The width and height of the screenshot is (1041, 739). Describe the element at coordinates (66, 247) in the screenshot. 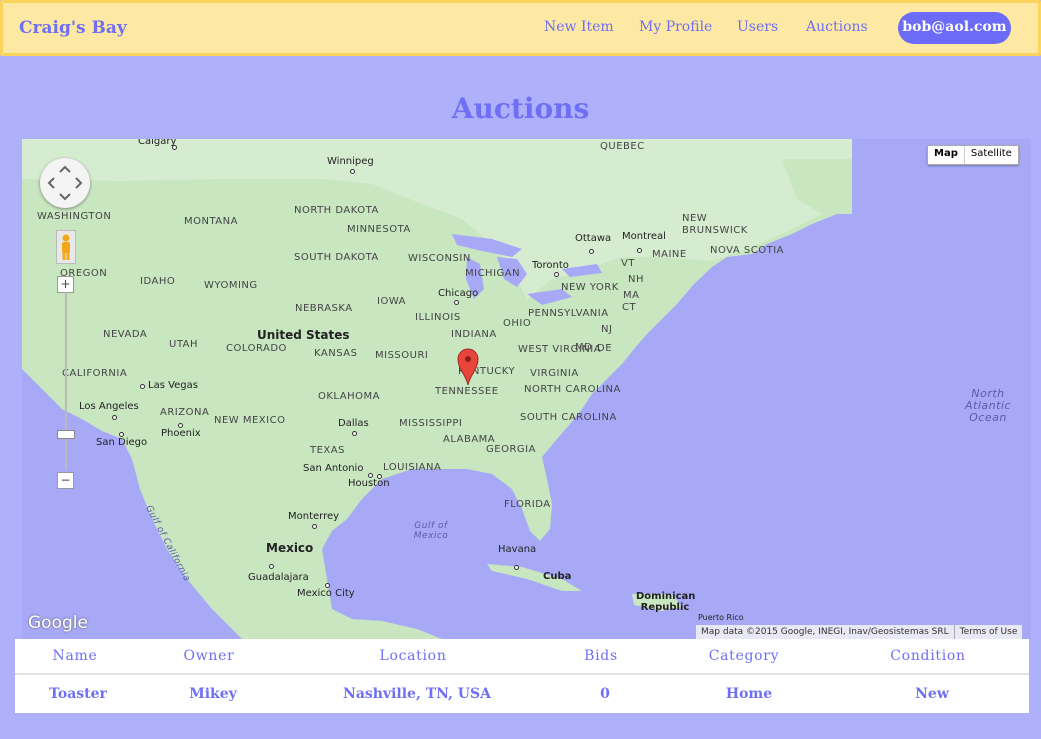

I see `street-view-pegman-icon` at that location.